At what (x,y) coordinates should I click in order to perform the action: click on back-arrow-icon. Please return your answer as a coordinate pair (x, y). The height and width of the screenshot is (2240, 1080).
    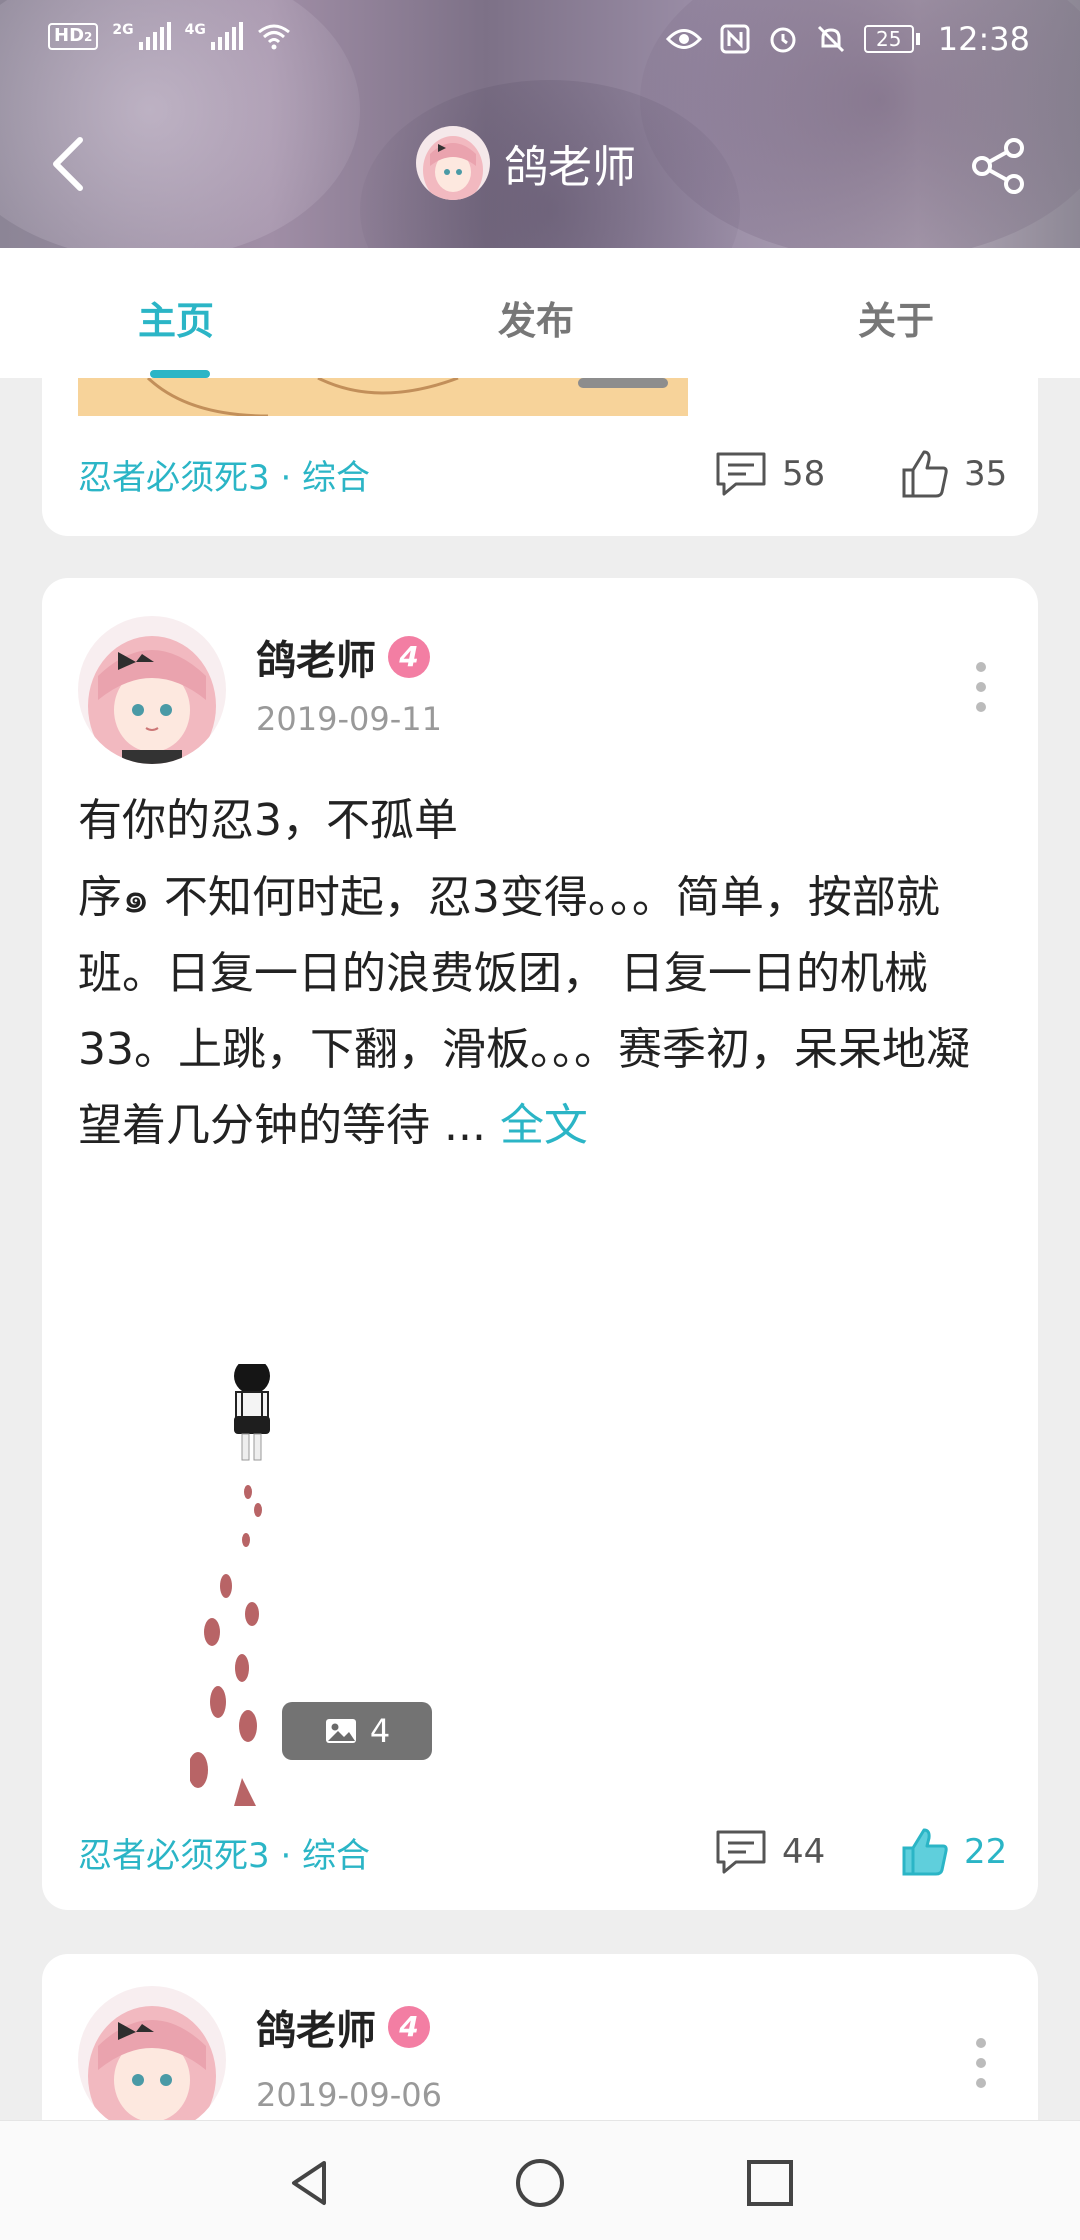
    Looking at the image, I should click on (68, 164).